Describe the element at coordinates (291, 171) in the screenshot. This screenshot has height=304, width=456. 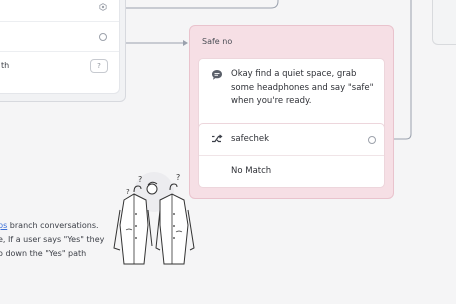
I see `choice-row-no-match: No Match` at that location.